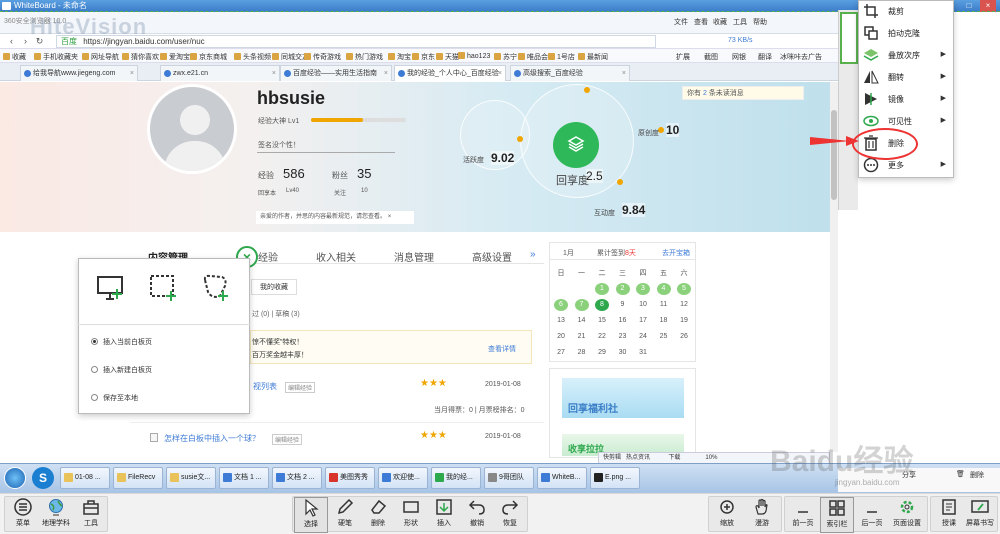 The width and height of the screenshot is (1000, 534). Describe the element at coordinates (684, 289) in the screenshot. I see `calendar-day: 5` at that location.